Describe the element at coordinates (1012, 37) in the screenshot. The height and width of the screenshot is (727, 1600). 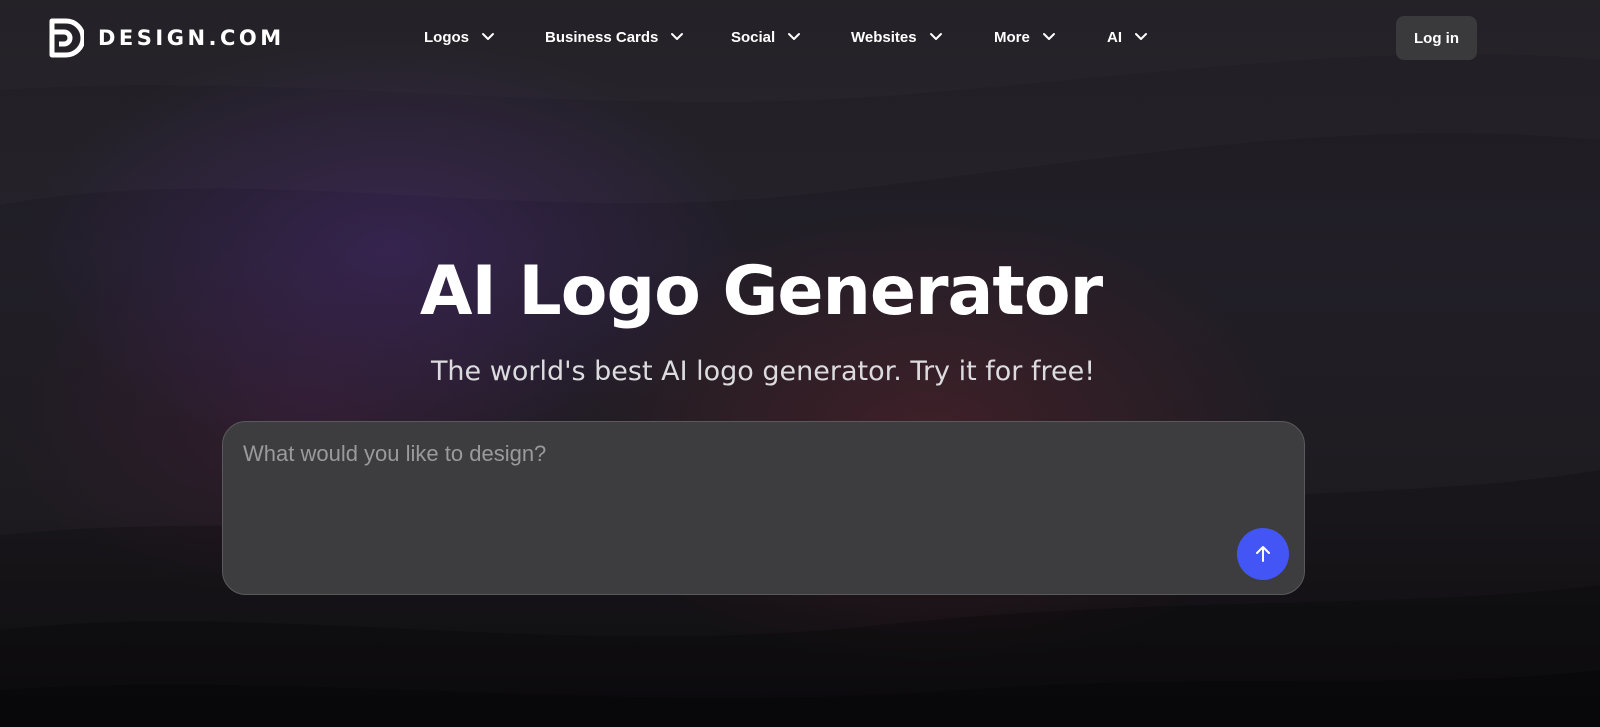
I see `nav-item-label: More` at that location.